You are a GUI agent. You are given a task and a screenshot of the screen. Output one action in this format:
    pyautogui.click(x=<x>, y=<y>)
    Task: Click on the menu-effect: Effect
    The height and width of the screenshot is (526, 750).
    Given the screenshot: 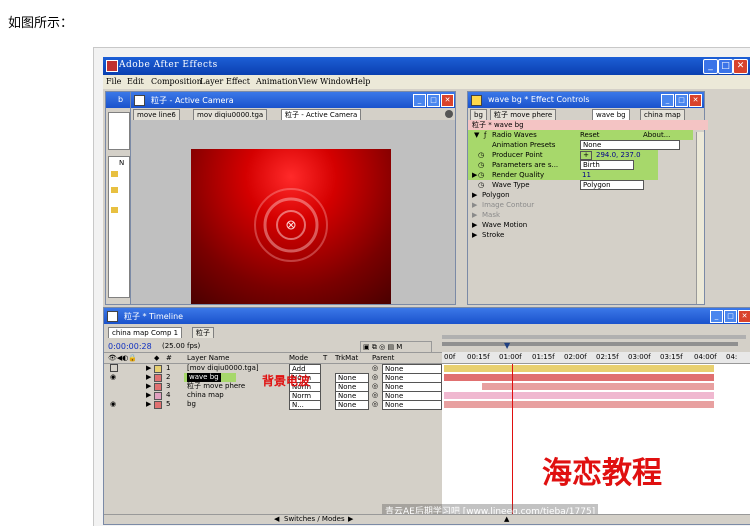 What is the action you would take?
    pyautogui.click(x=238, y=81)
    